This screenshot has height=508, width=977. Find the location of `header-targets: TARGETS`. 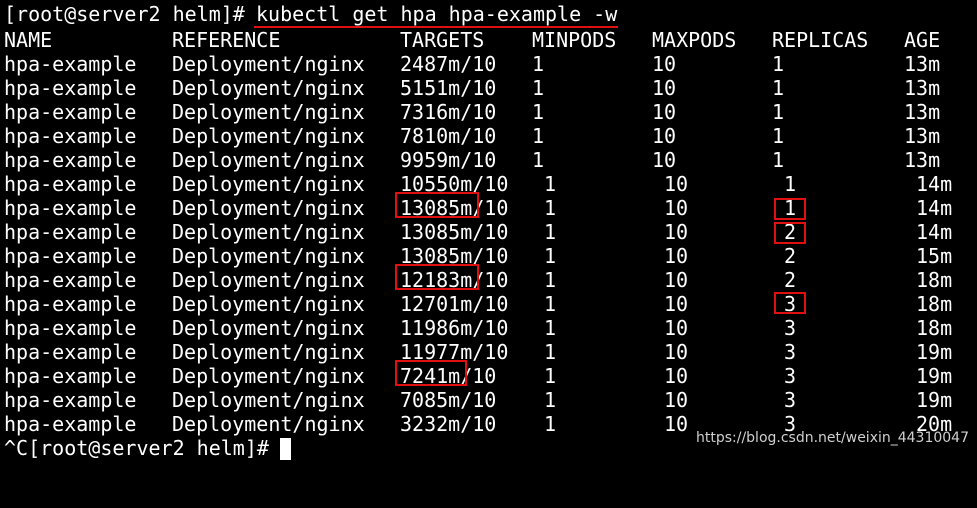

header-targets: TARGETS is located at coordinates (442, 40).